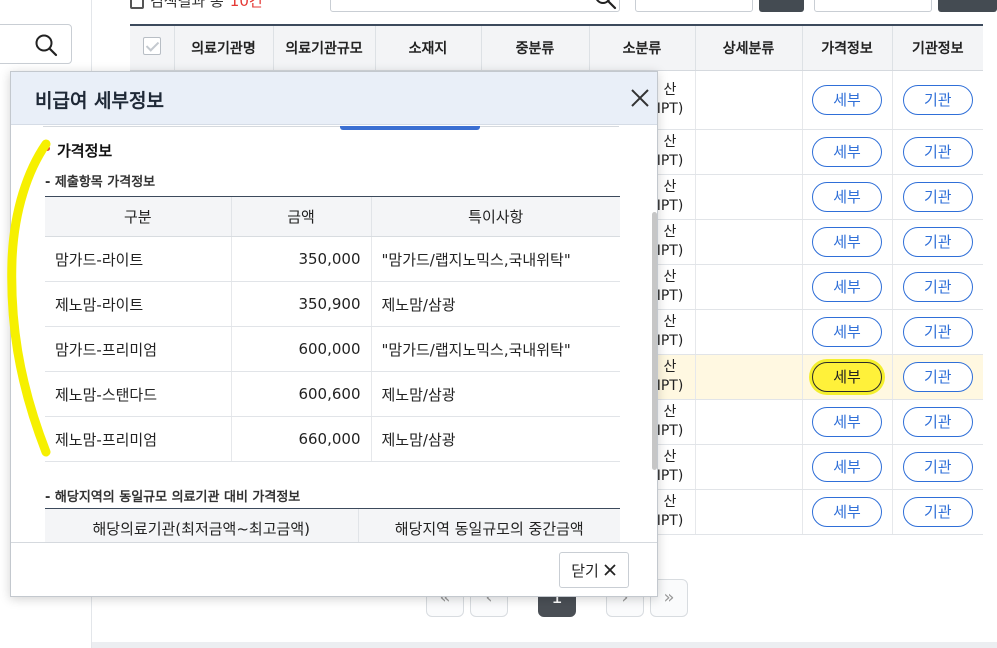 The image size is (997, 648). Describe the element at coordinates (300, 439) in the screenshot. I see `price-amount: 660,000` at that location.